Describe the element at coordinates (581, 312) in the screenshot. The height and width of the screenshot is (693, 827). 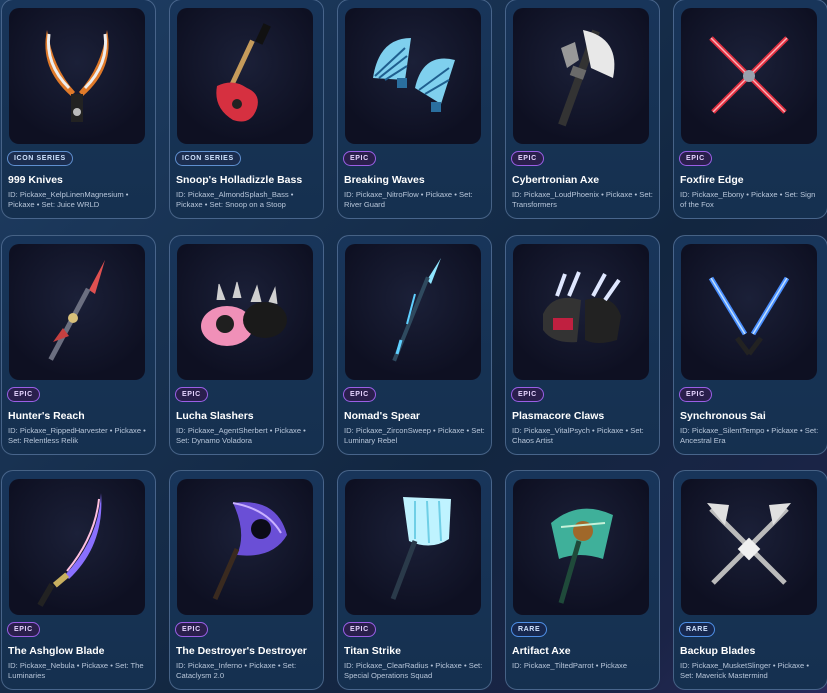
I see `claw-gauntlets-icon` at that location.